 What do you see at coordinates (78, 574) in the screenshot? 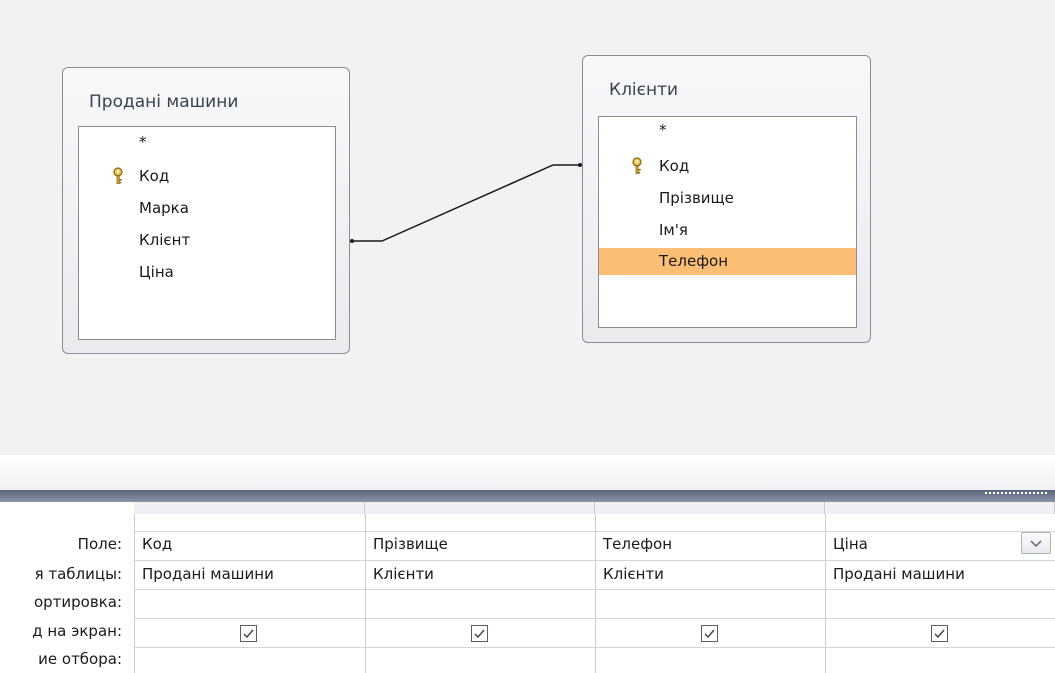
I see `row-label-table: я таблицы:` at bounding box center [78, 574].